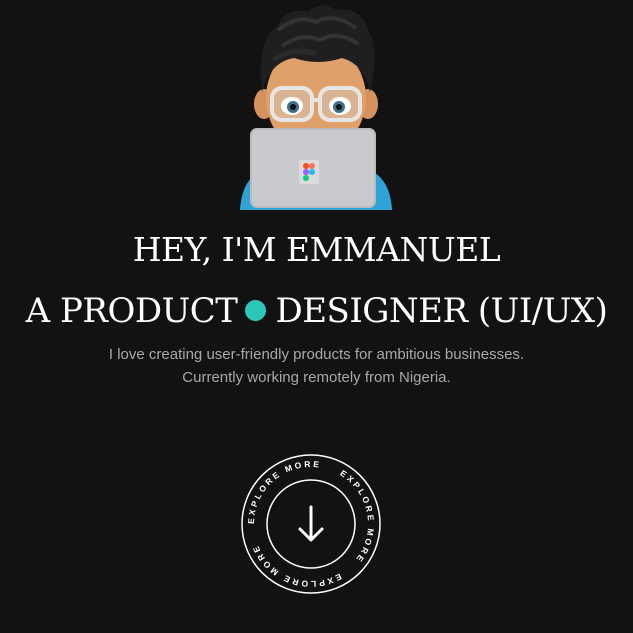 This screenshot has width=633, height=633. Describe the element at coordinates (316, 249) in the screenshot. I see `hero-greeting: HEY, I'M EMMANUEL` at that location.